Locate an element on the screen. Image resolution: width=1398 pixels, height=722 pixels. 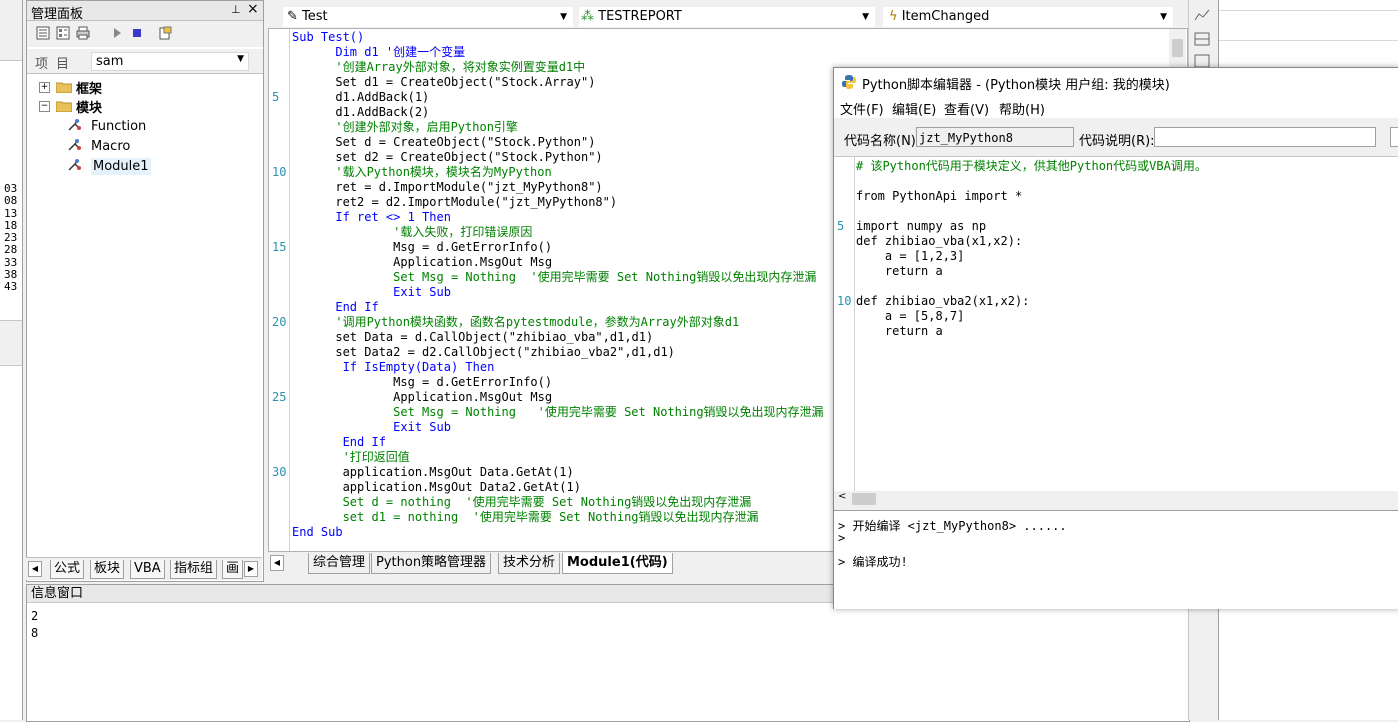
tree-item-function: Function is located at coordinates (106, 126).